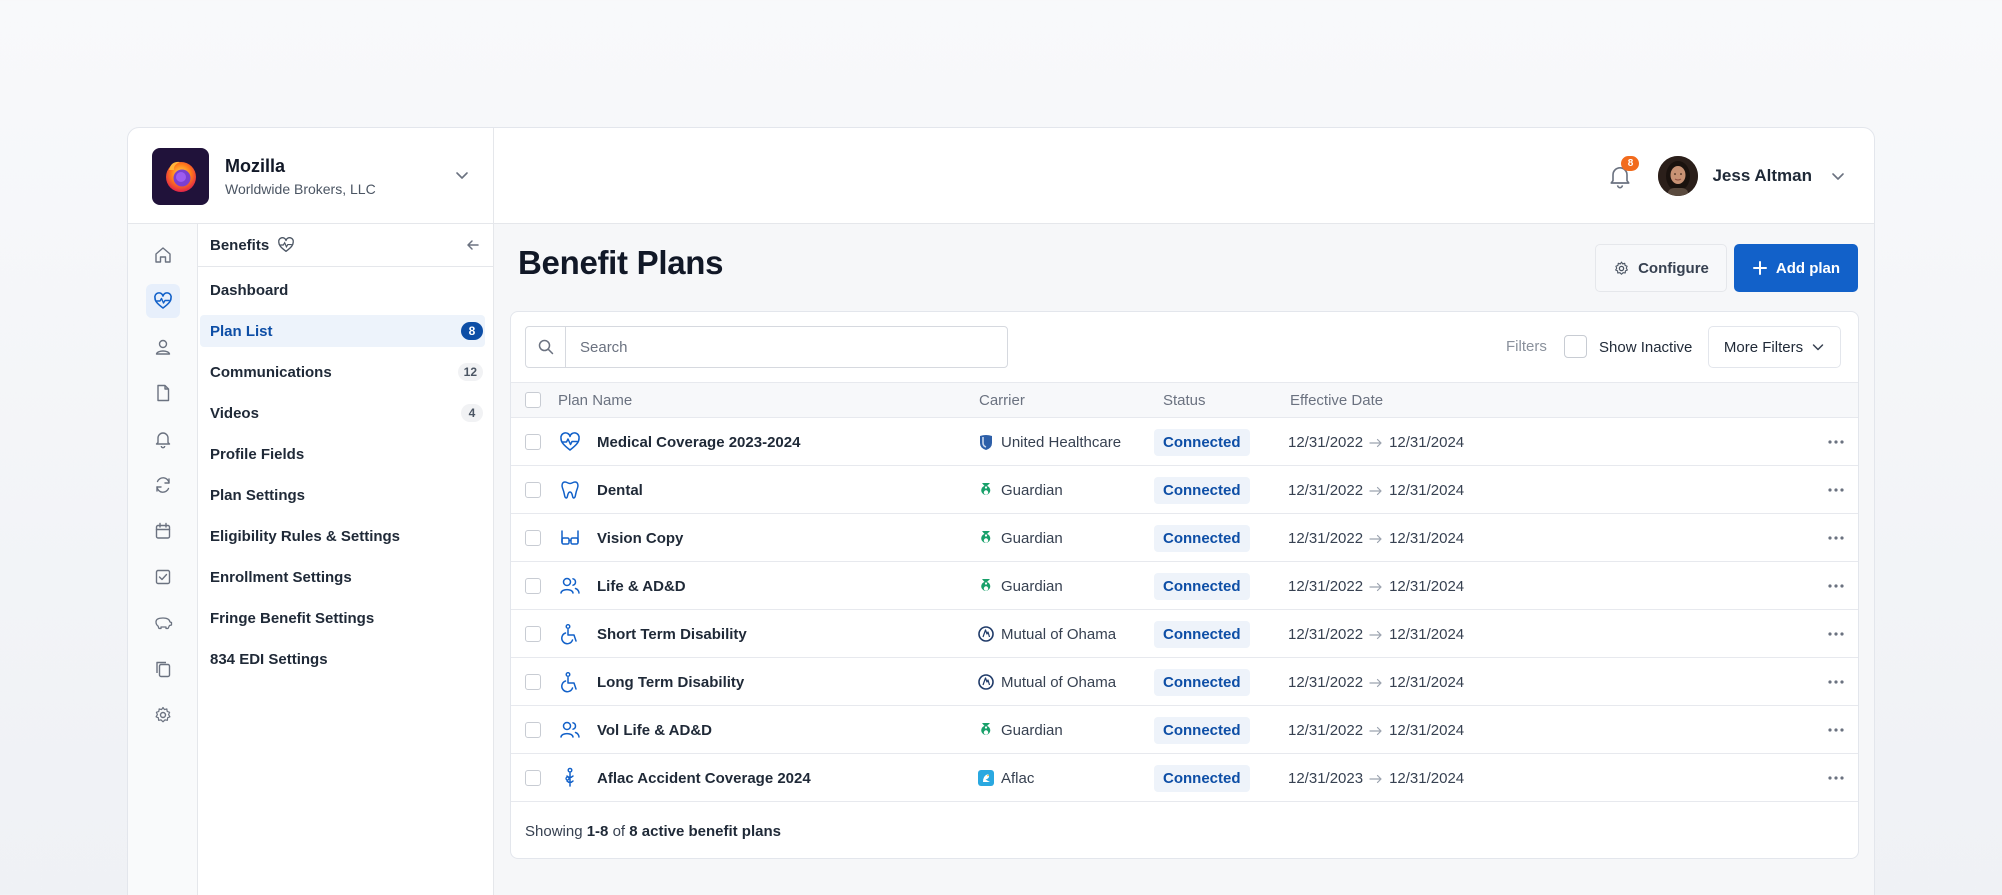  What do you see at coordinates (342, 659) in the screenshot?
I see `subnav-item-834-edi: 834 EDI Settings` at bounding box center [342, 659].